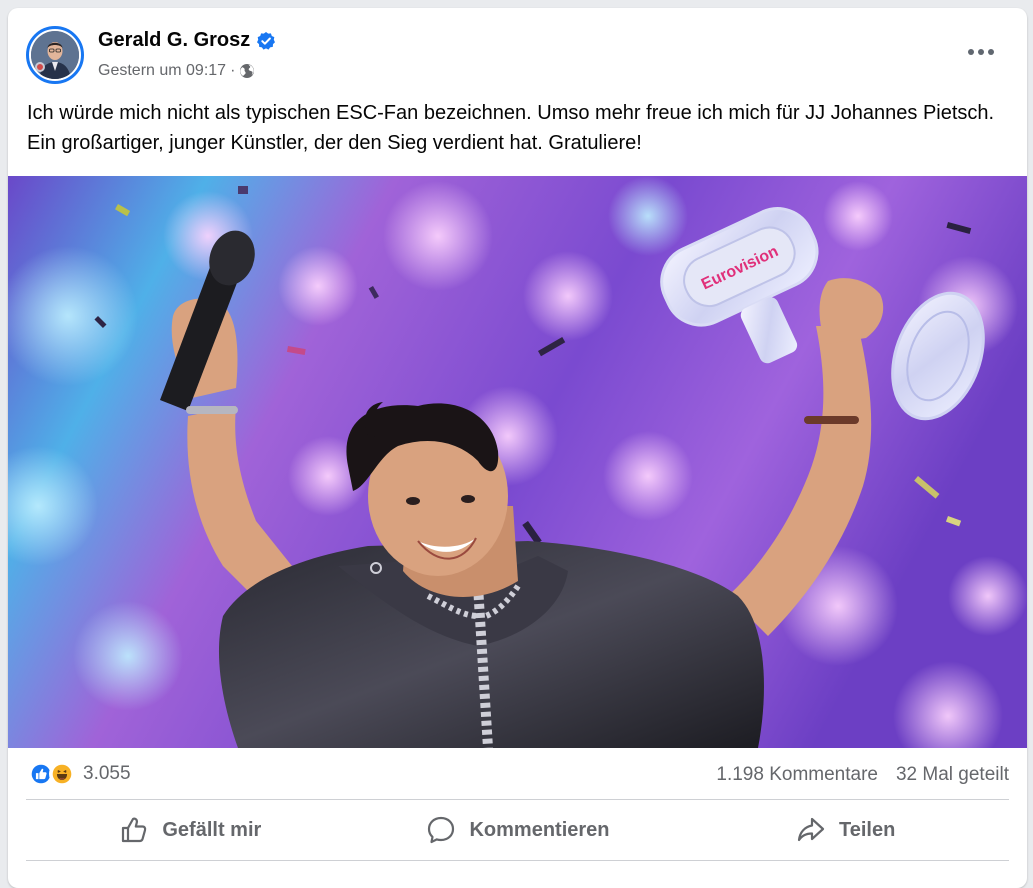  Describe the element at coordinates (441, 830) in the screenshot. I see `comment-bubble-icon` at that location.